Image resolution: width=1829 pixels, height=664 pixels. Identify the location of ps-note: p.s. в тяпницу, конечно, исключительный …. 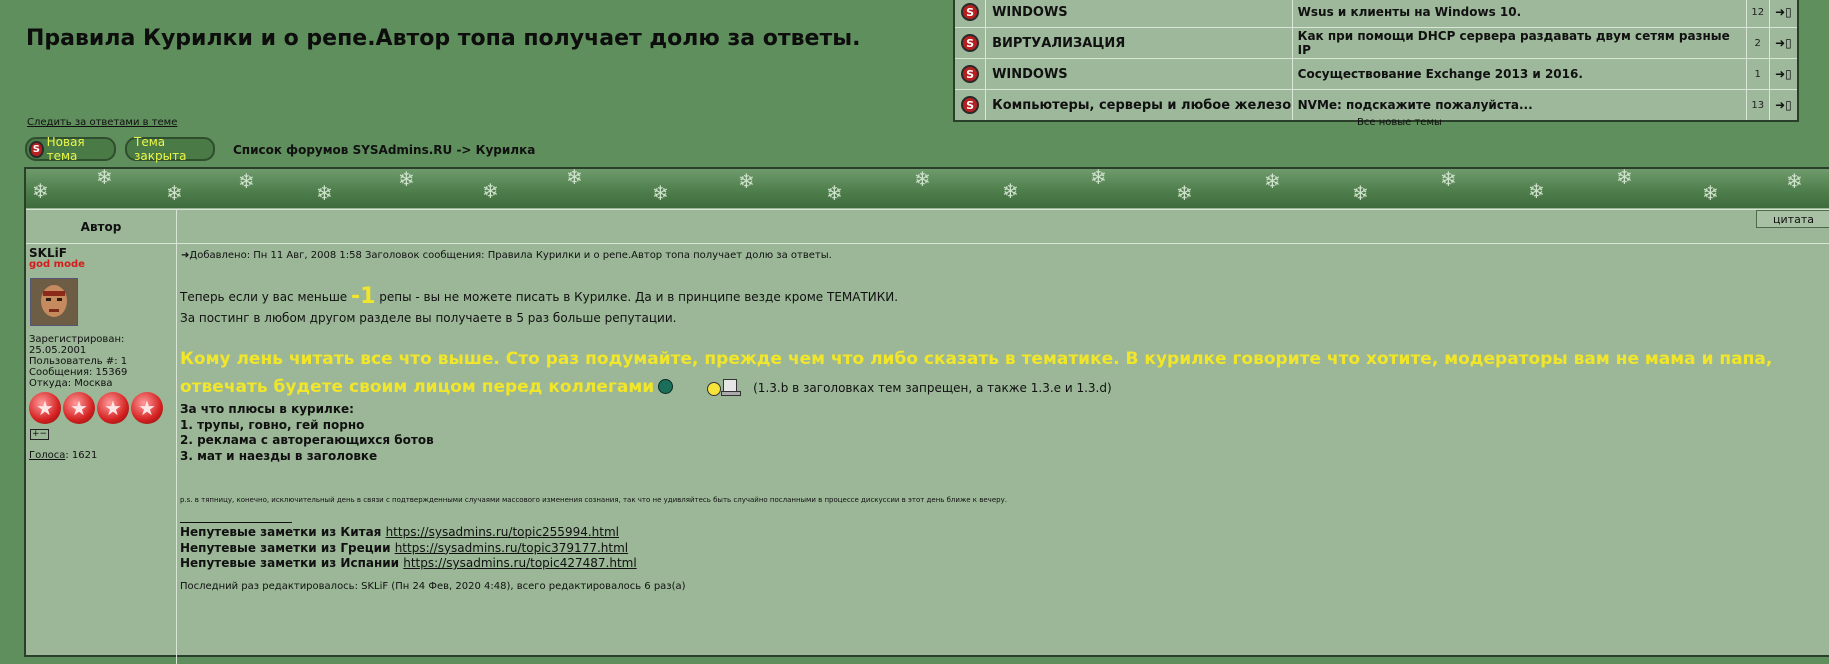
(593, 500).